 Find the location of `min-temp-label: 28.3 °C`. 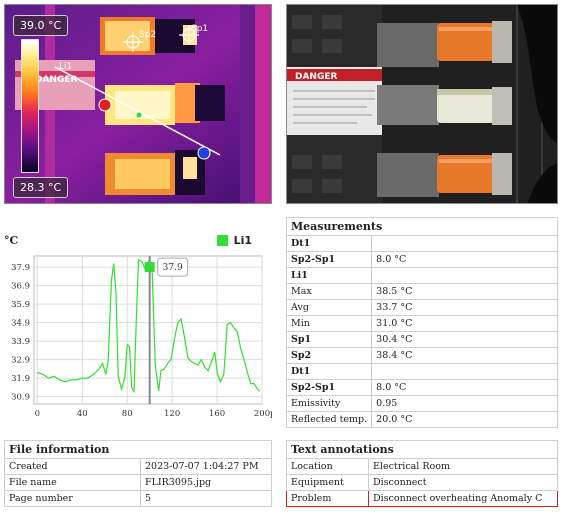

min-temp-label: 28.3 °C is located at coordinates (41, 187).